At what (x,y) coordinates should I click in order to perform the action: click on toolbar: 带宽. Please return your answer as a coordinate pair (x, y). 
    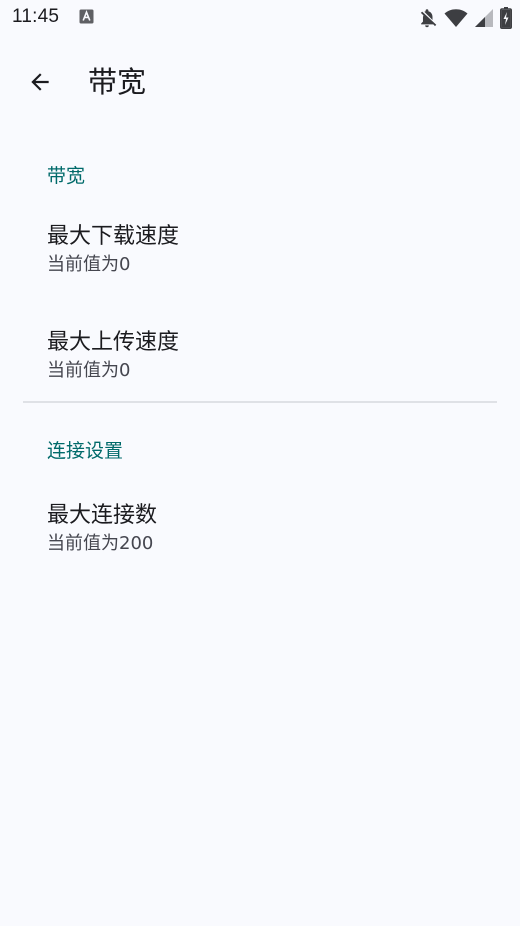
    Looking at the image, I should click on (260, 82).